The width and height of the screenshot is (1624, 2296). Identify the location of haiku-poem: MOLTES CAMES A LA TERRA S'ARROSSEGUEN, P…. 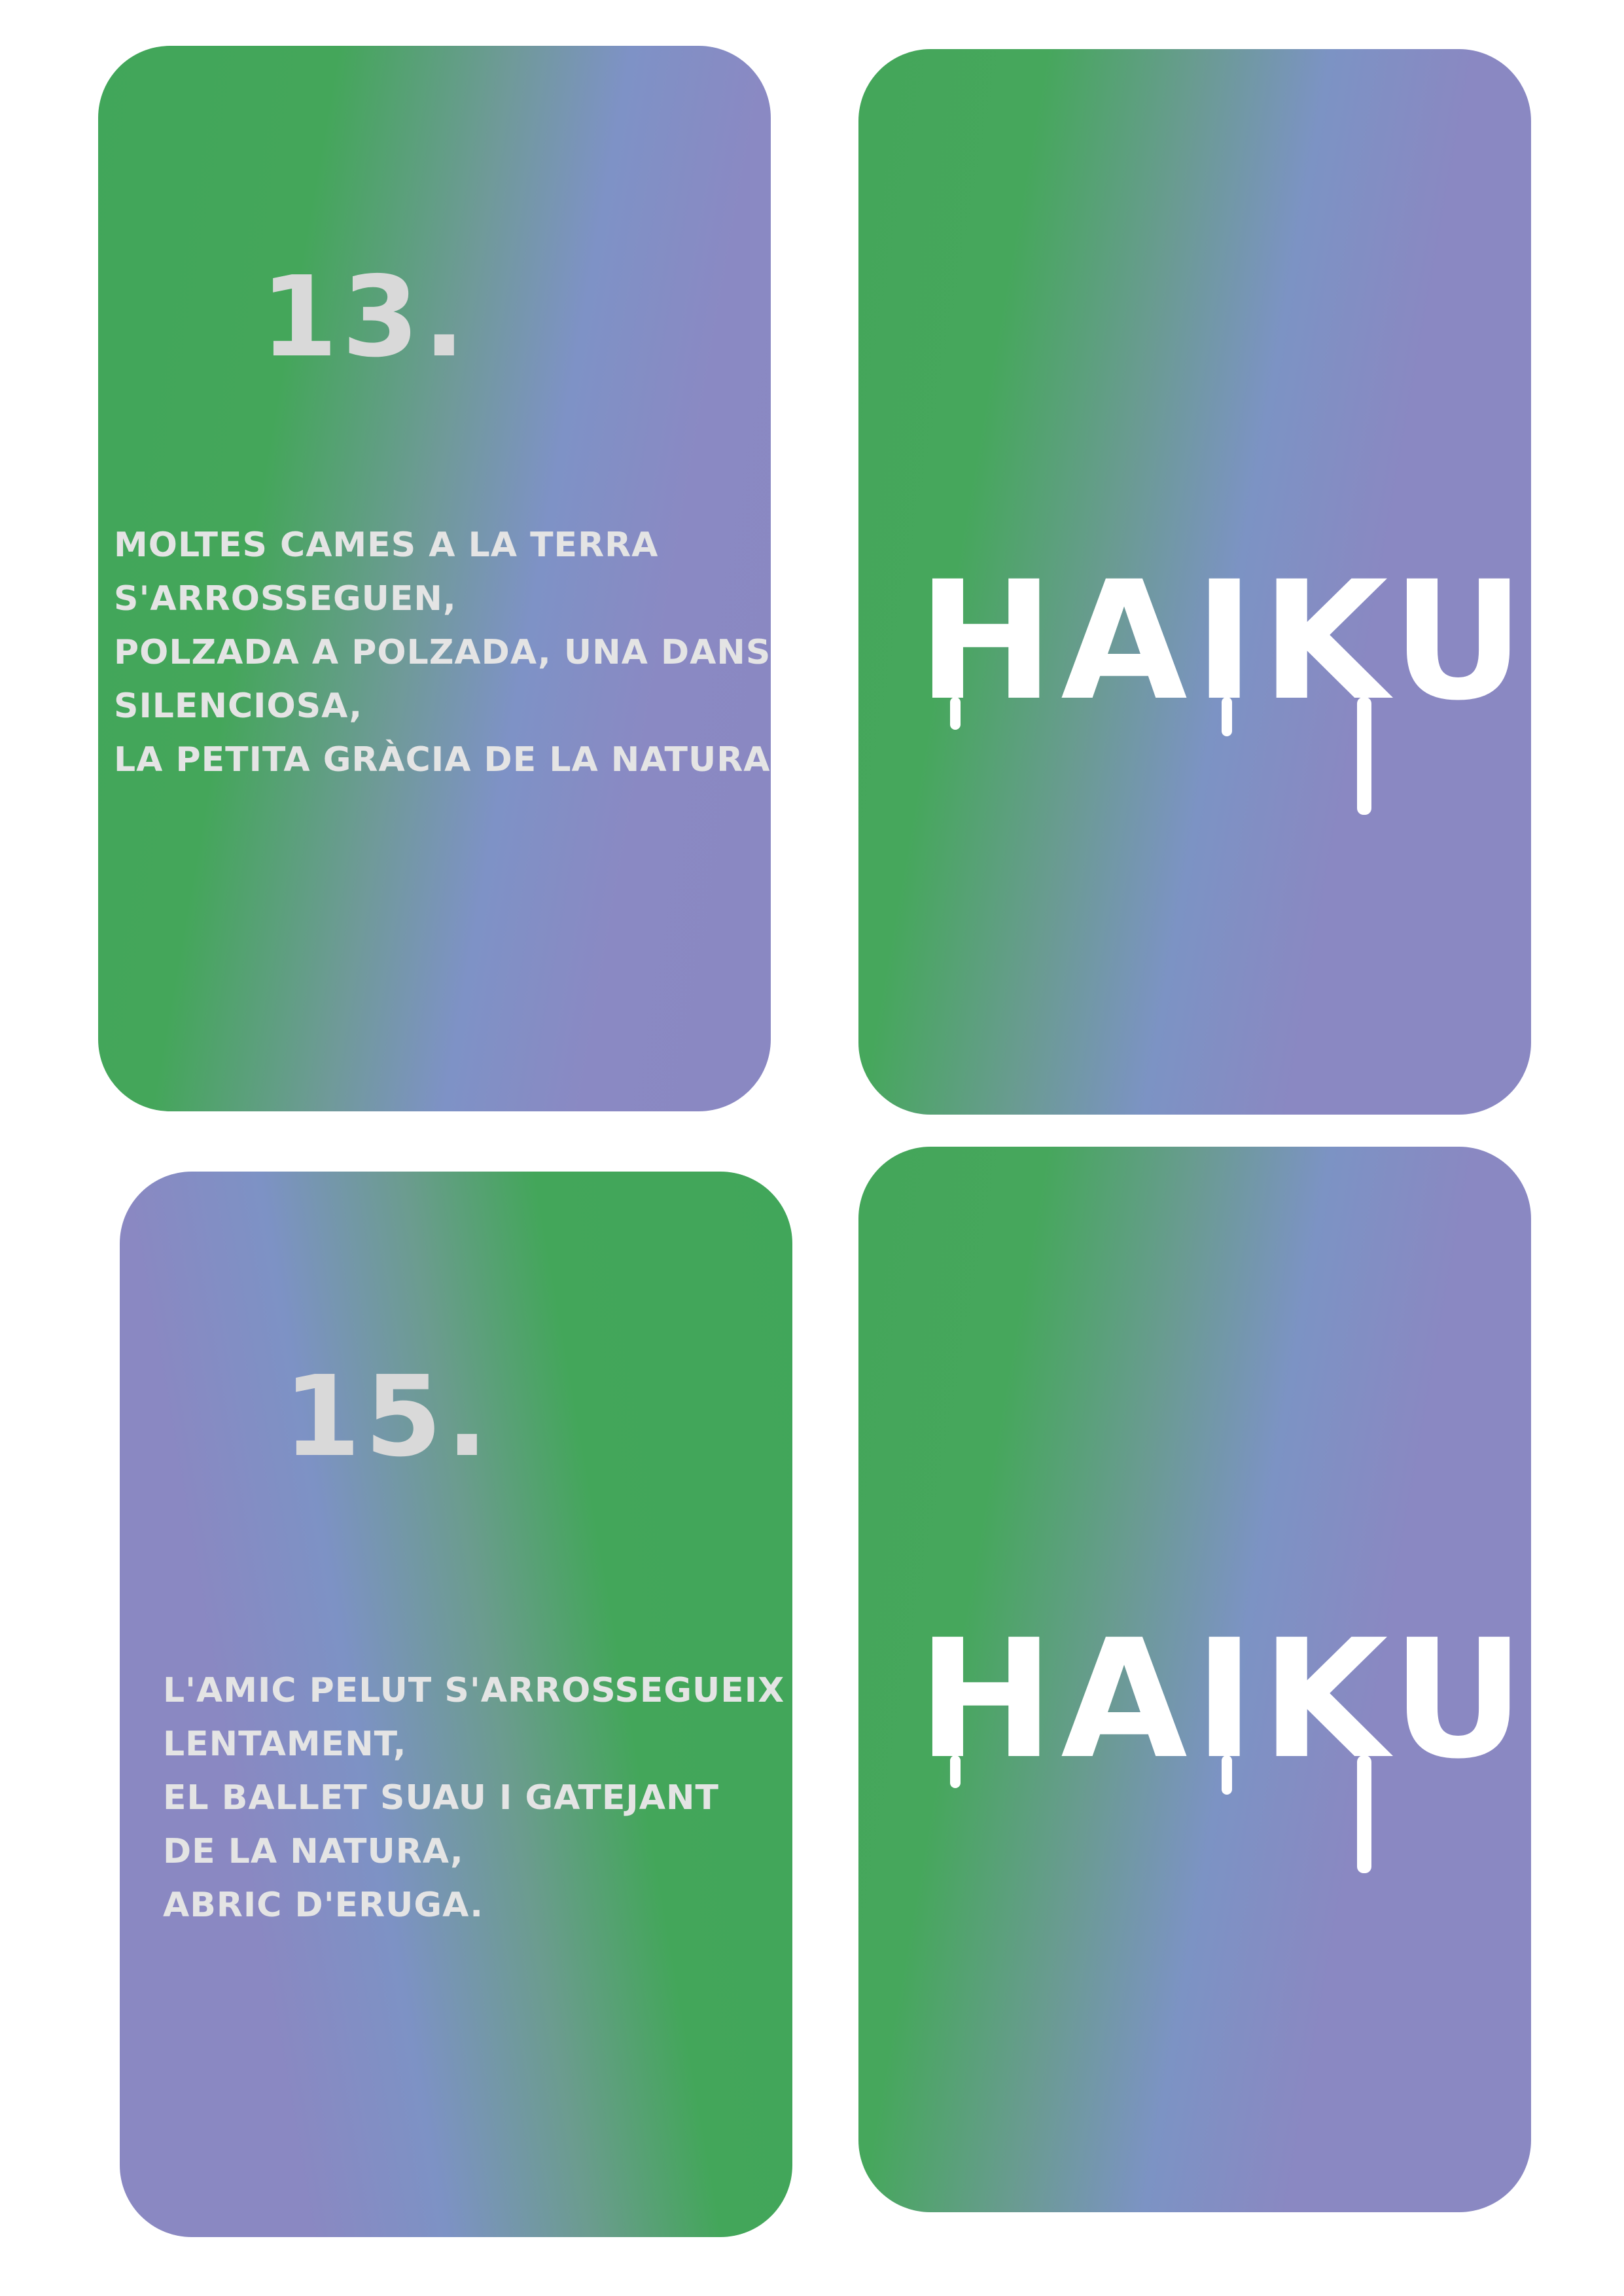
(442, 652).